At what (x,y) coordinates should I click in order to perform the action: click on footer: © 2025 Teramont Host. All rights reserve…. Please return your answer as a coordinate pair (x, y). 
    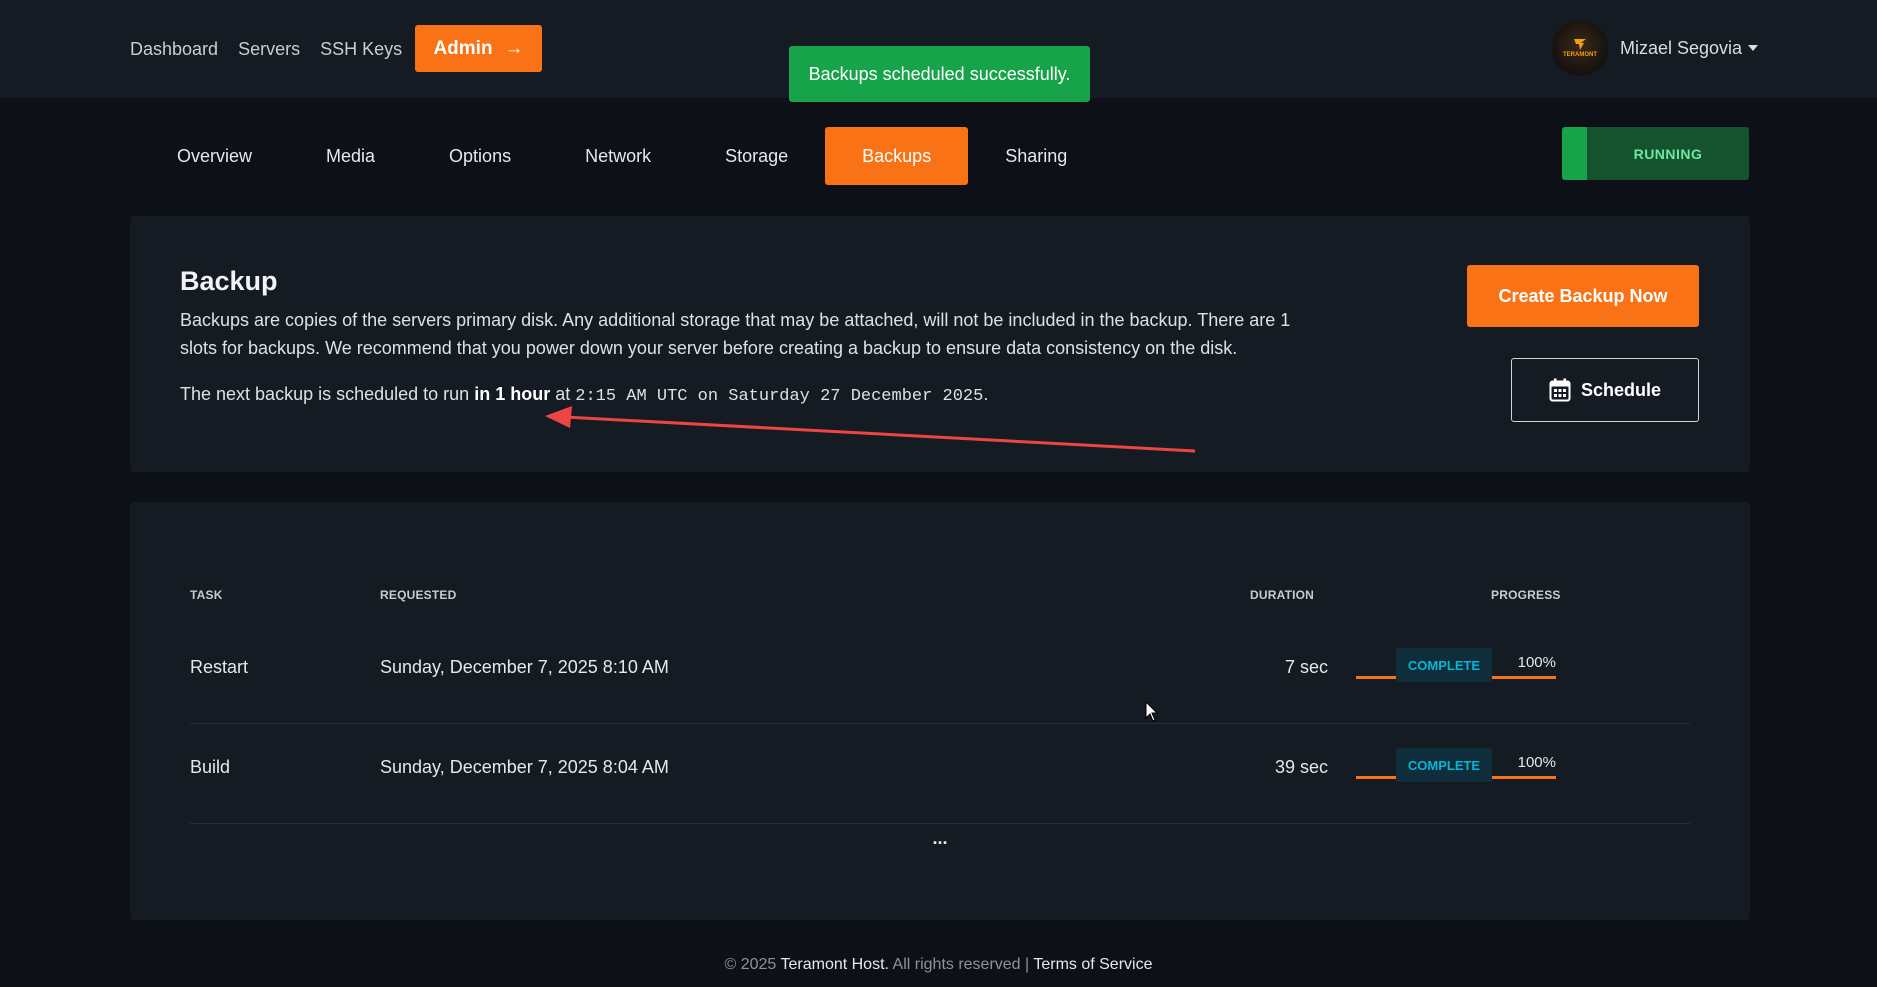
    Looking at the image, I should click on (938, 965).